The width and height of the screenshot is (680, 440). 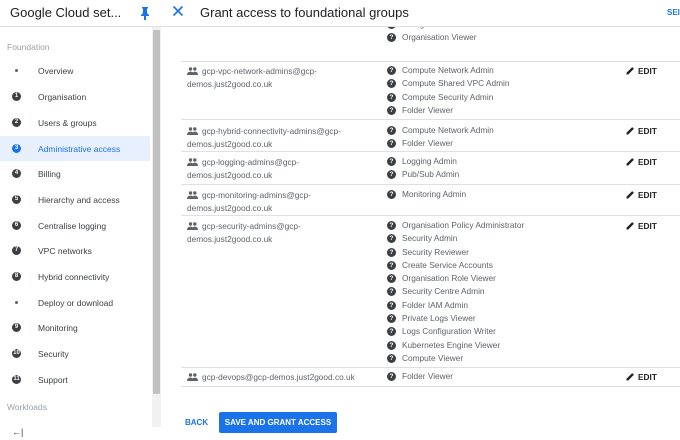 What do you see at coordinates (497, 130) in the screenshot?
I see `role-item: ? Compute Network Admin` at bounding box center [497, 130].